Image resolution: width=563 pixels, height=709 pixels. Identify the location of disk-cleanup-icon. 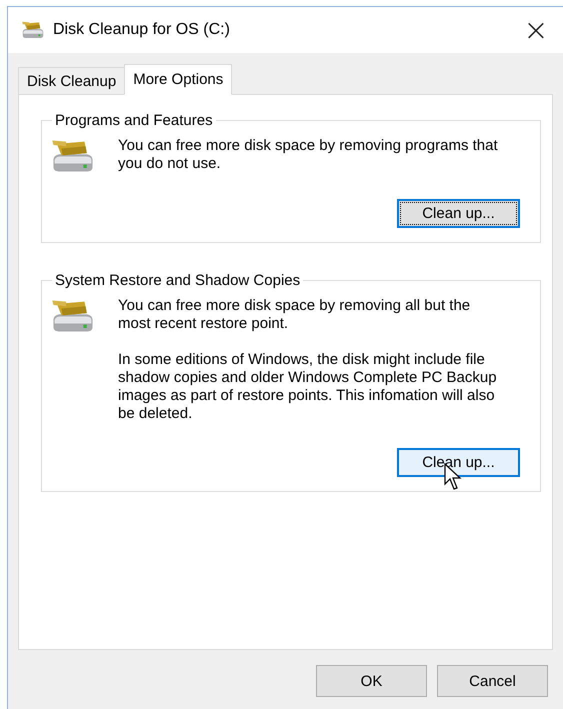
(33, 30).